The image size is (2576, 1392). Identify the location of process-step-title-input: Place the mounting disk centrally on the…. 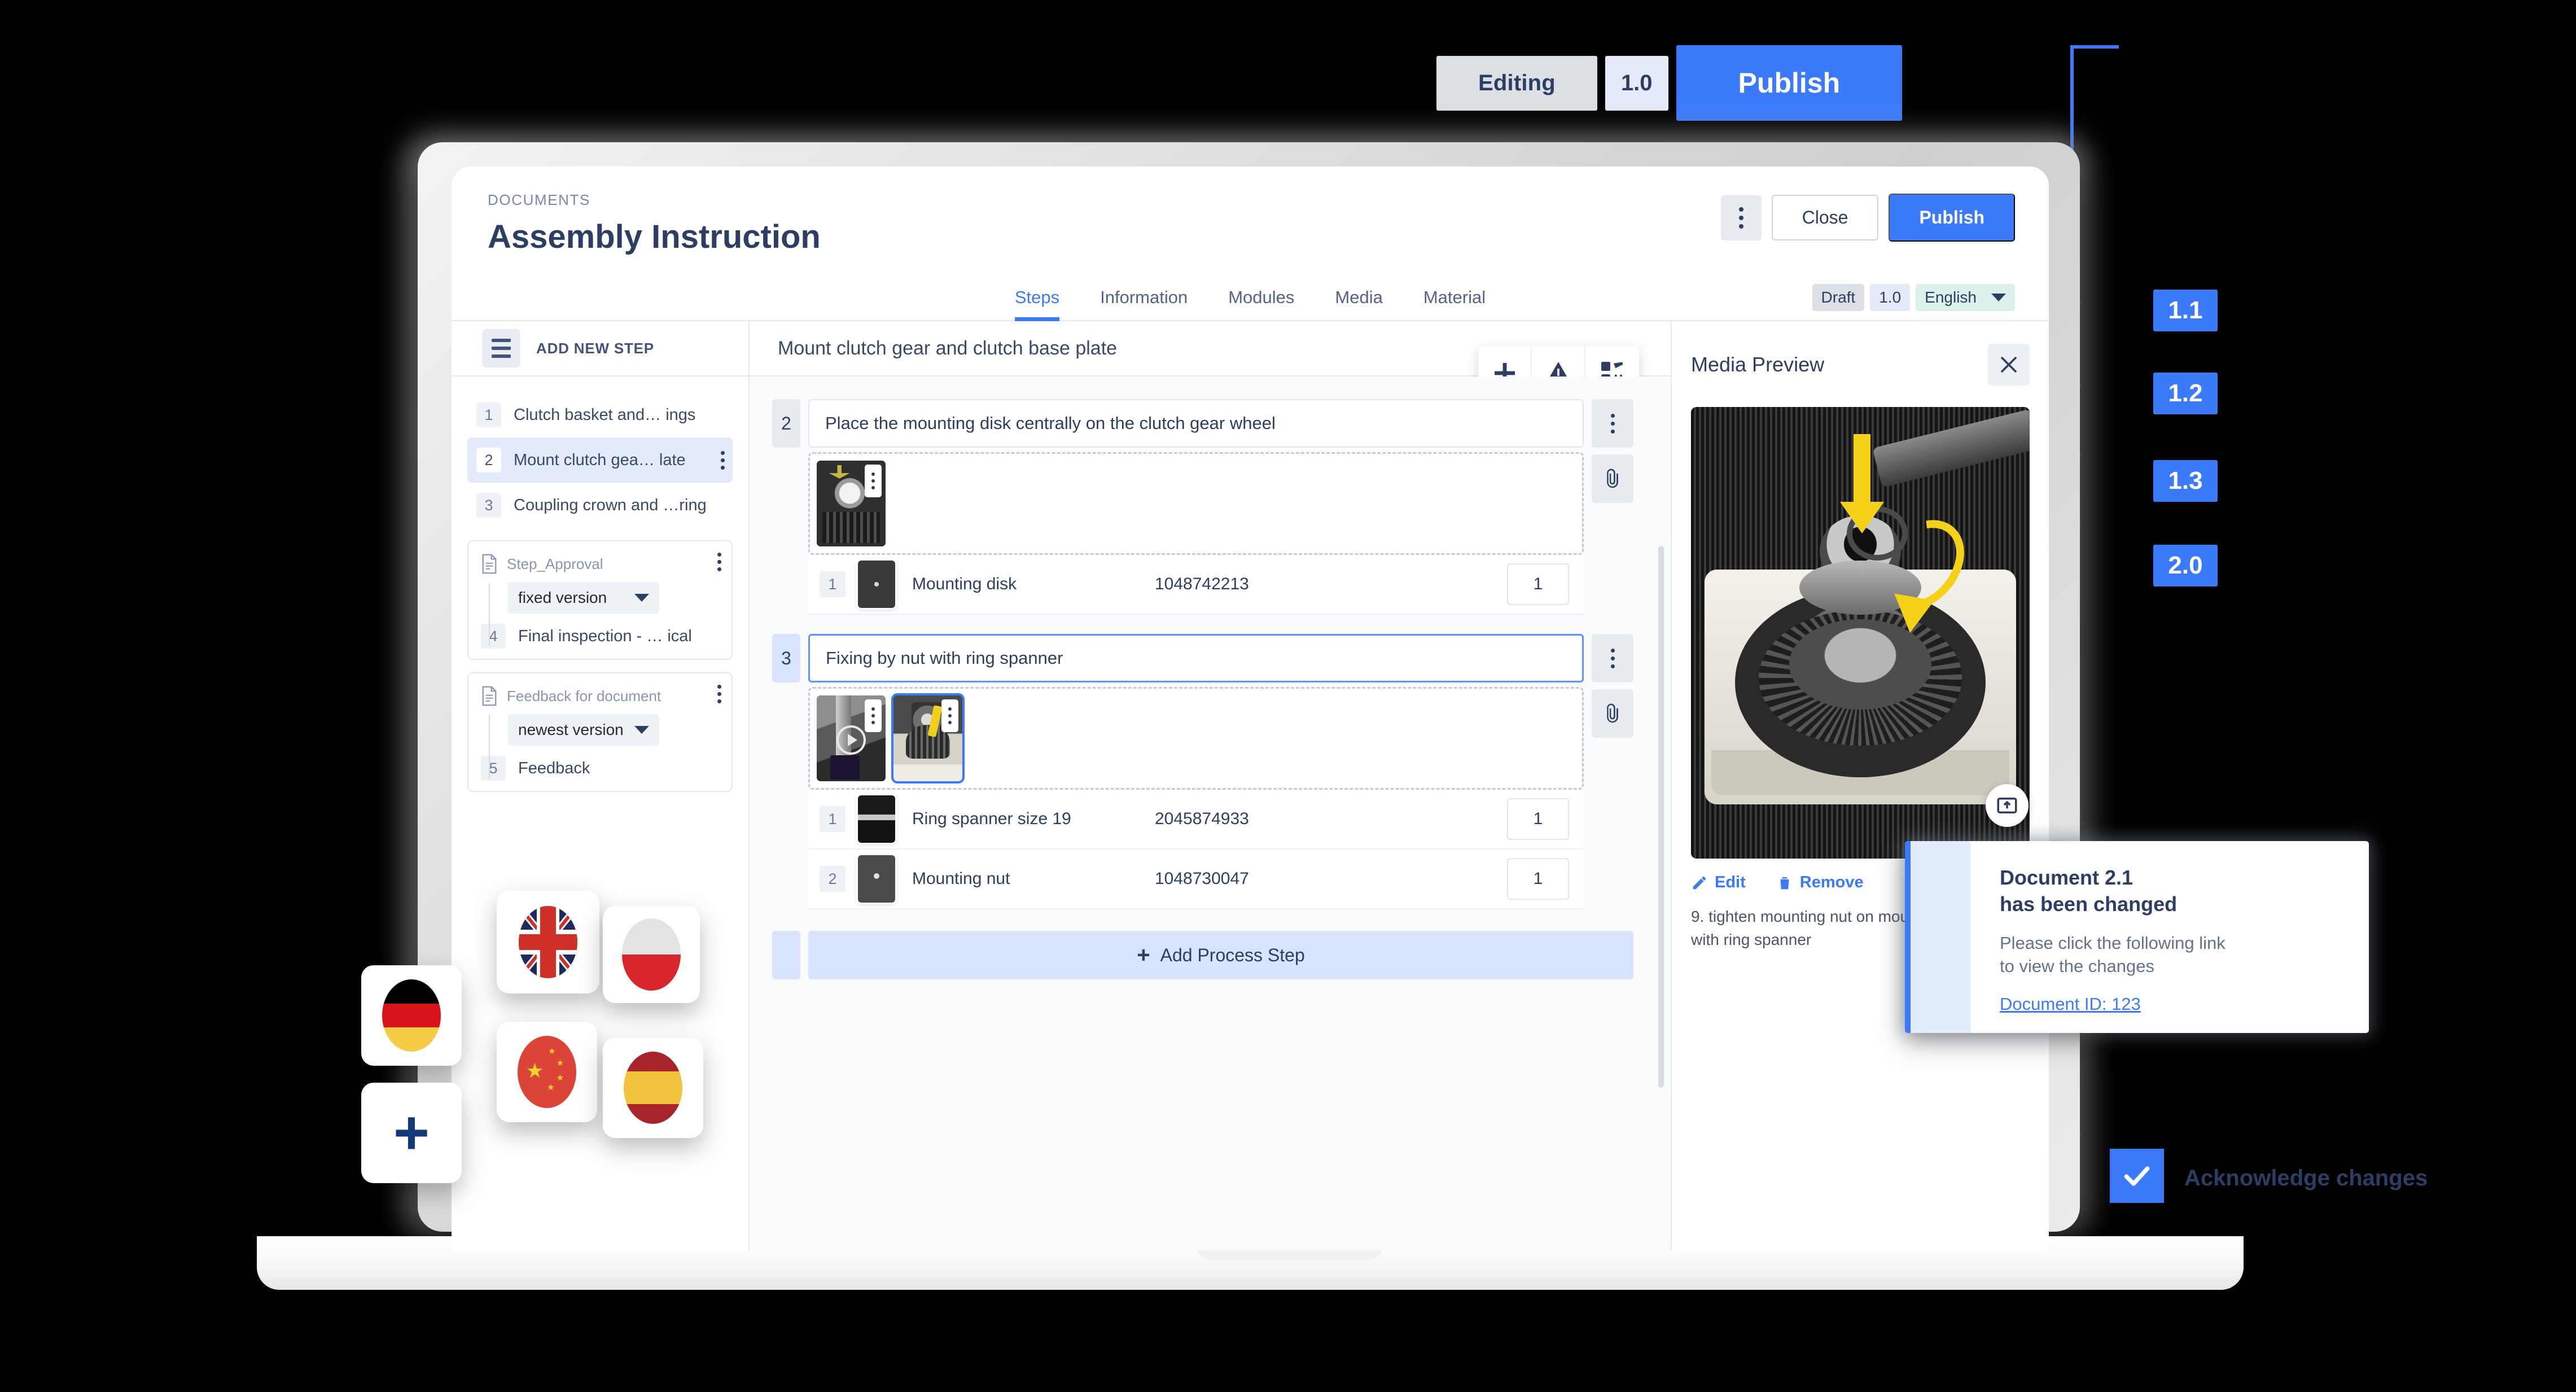
(1196, 423).